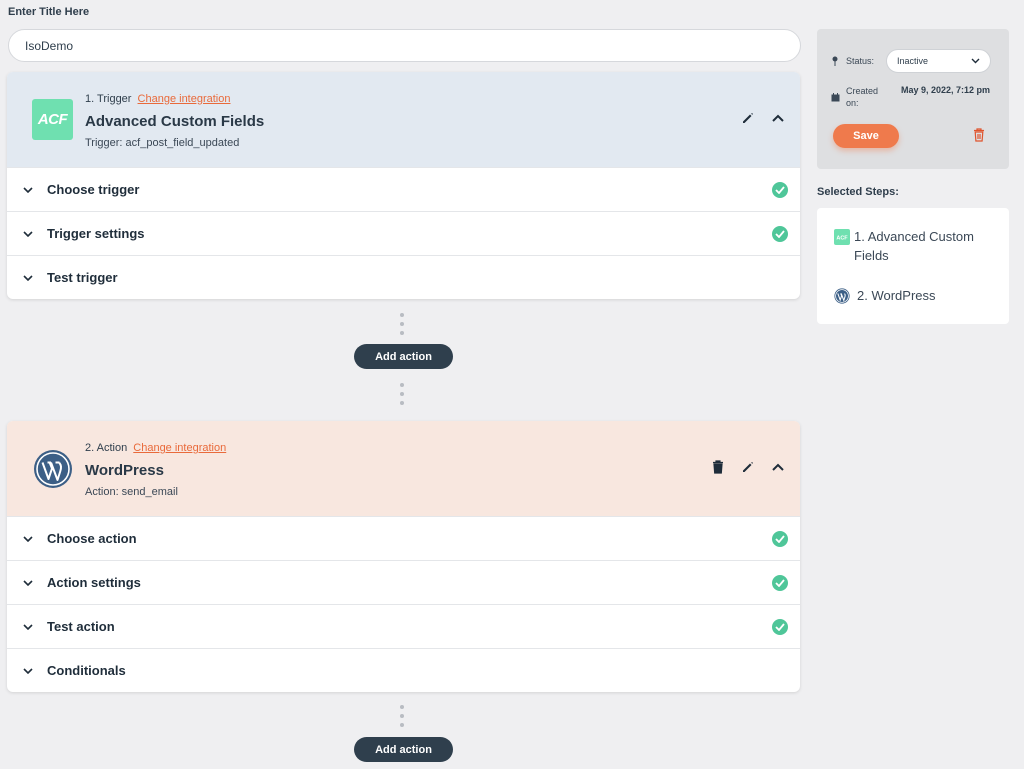 This screenshot has width=1024, height=769. I want to click on row-label: Test action, so click(81, 626).